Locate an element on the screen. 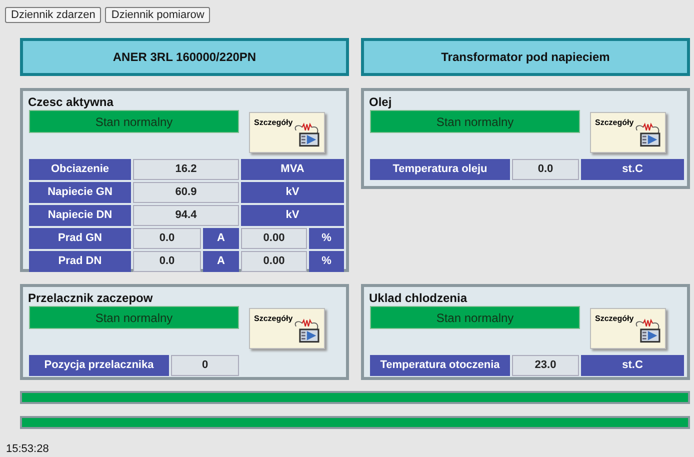  value-cell: 23.0 is located at coordinates (545, 365).